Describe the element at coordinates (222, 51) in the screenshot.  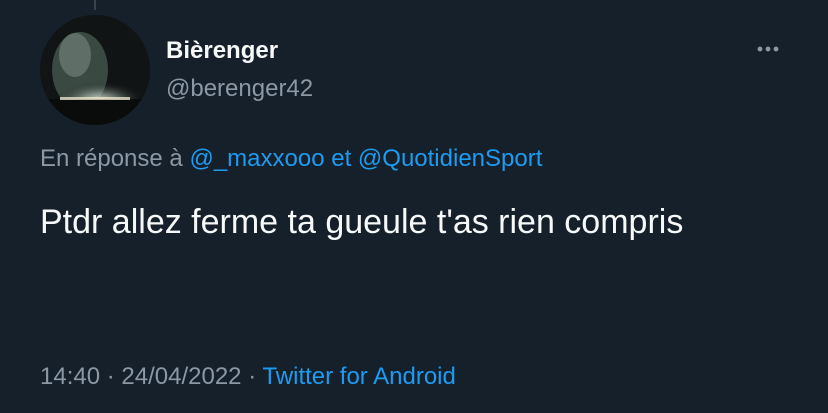
I see `author-display-name: Bièrenger` at that location.